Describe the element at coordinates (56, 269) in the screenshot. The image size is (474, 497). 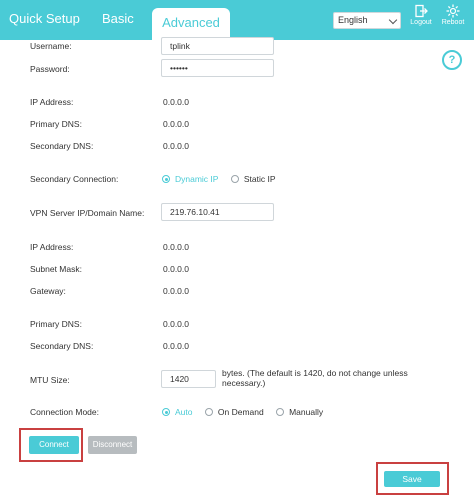
I see `subnet-mask-label: Subnet Mask:` at that location.